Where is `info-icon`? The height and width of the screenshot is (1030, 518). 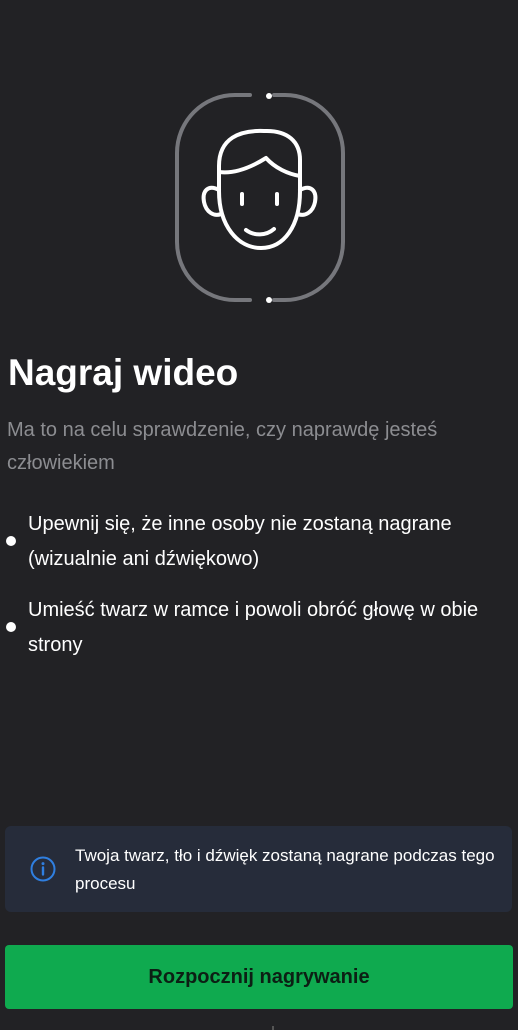 info-icon is located at coordinates (43, 869).